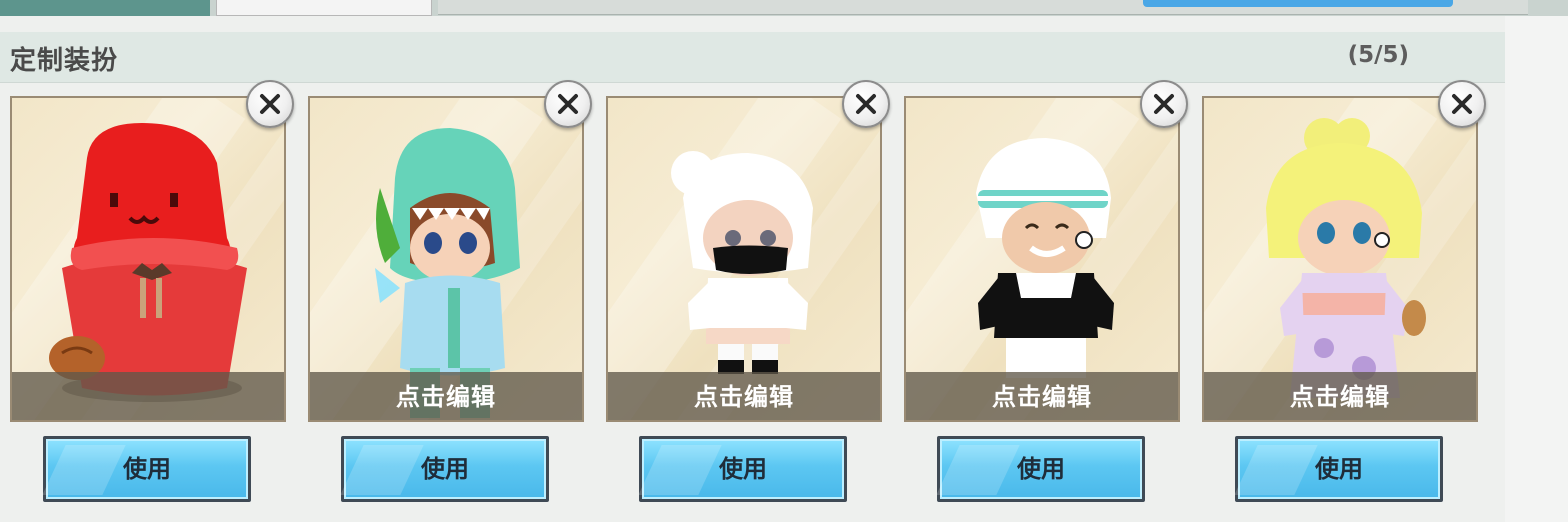 The width and height of the screenshot is (1568, 522). What do you see at coordinates (752, 57) in the screenshot?
I see `section-header: 定制装扮 (5/5)` at bounding box center [752, 57].